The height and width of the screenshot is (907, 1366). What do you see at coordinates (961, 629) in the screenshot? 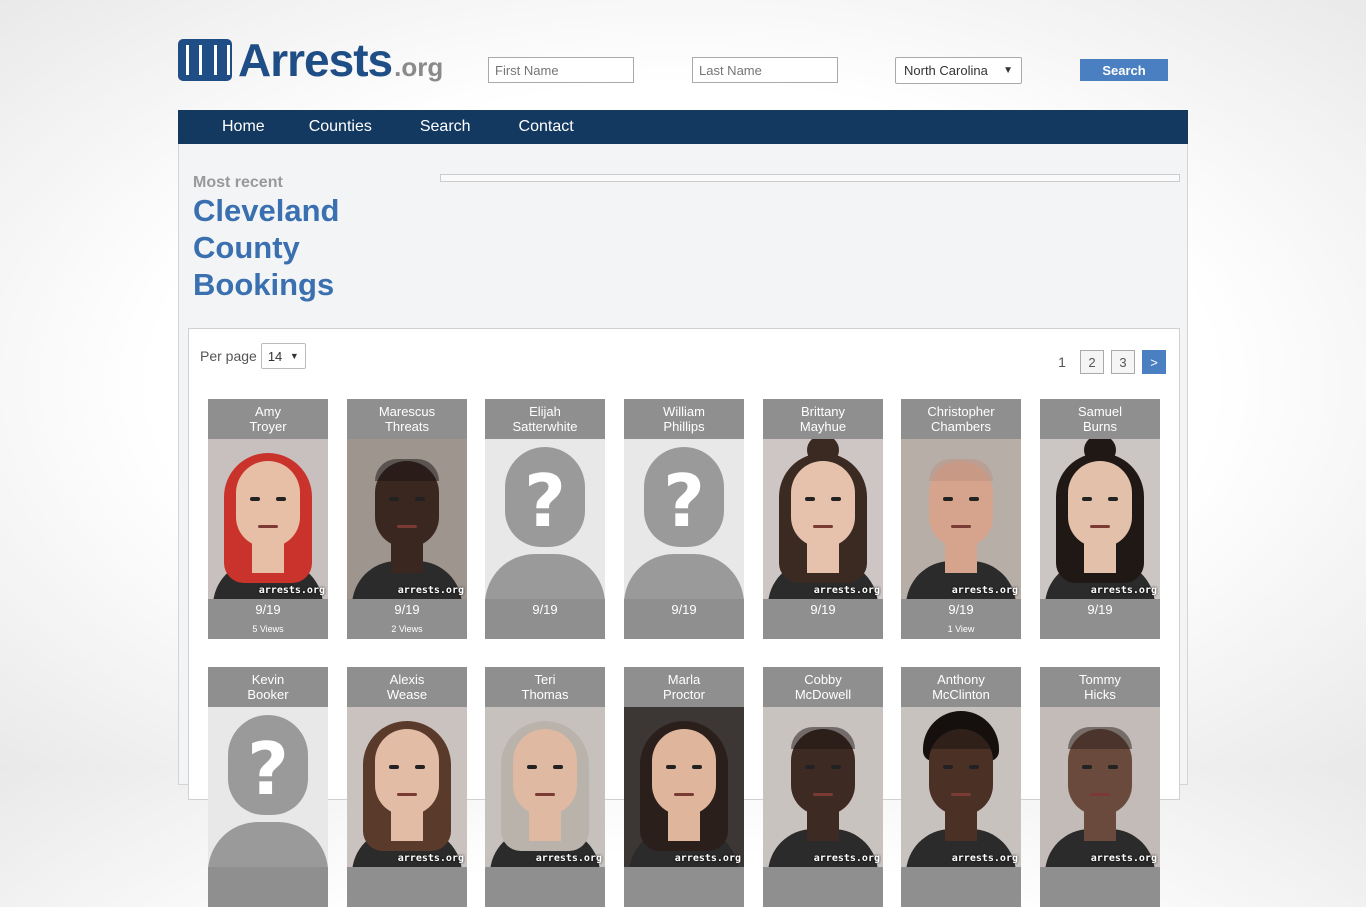
I see `booking-views: 1 View` at bounding box center [961, 629].